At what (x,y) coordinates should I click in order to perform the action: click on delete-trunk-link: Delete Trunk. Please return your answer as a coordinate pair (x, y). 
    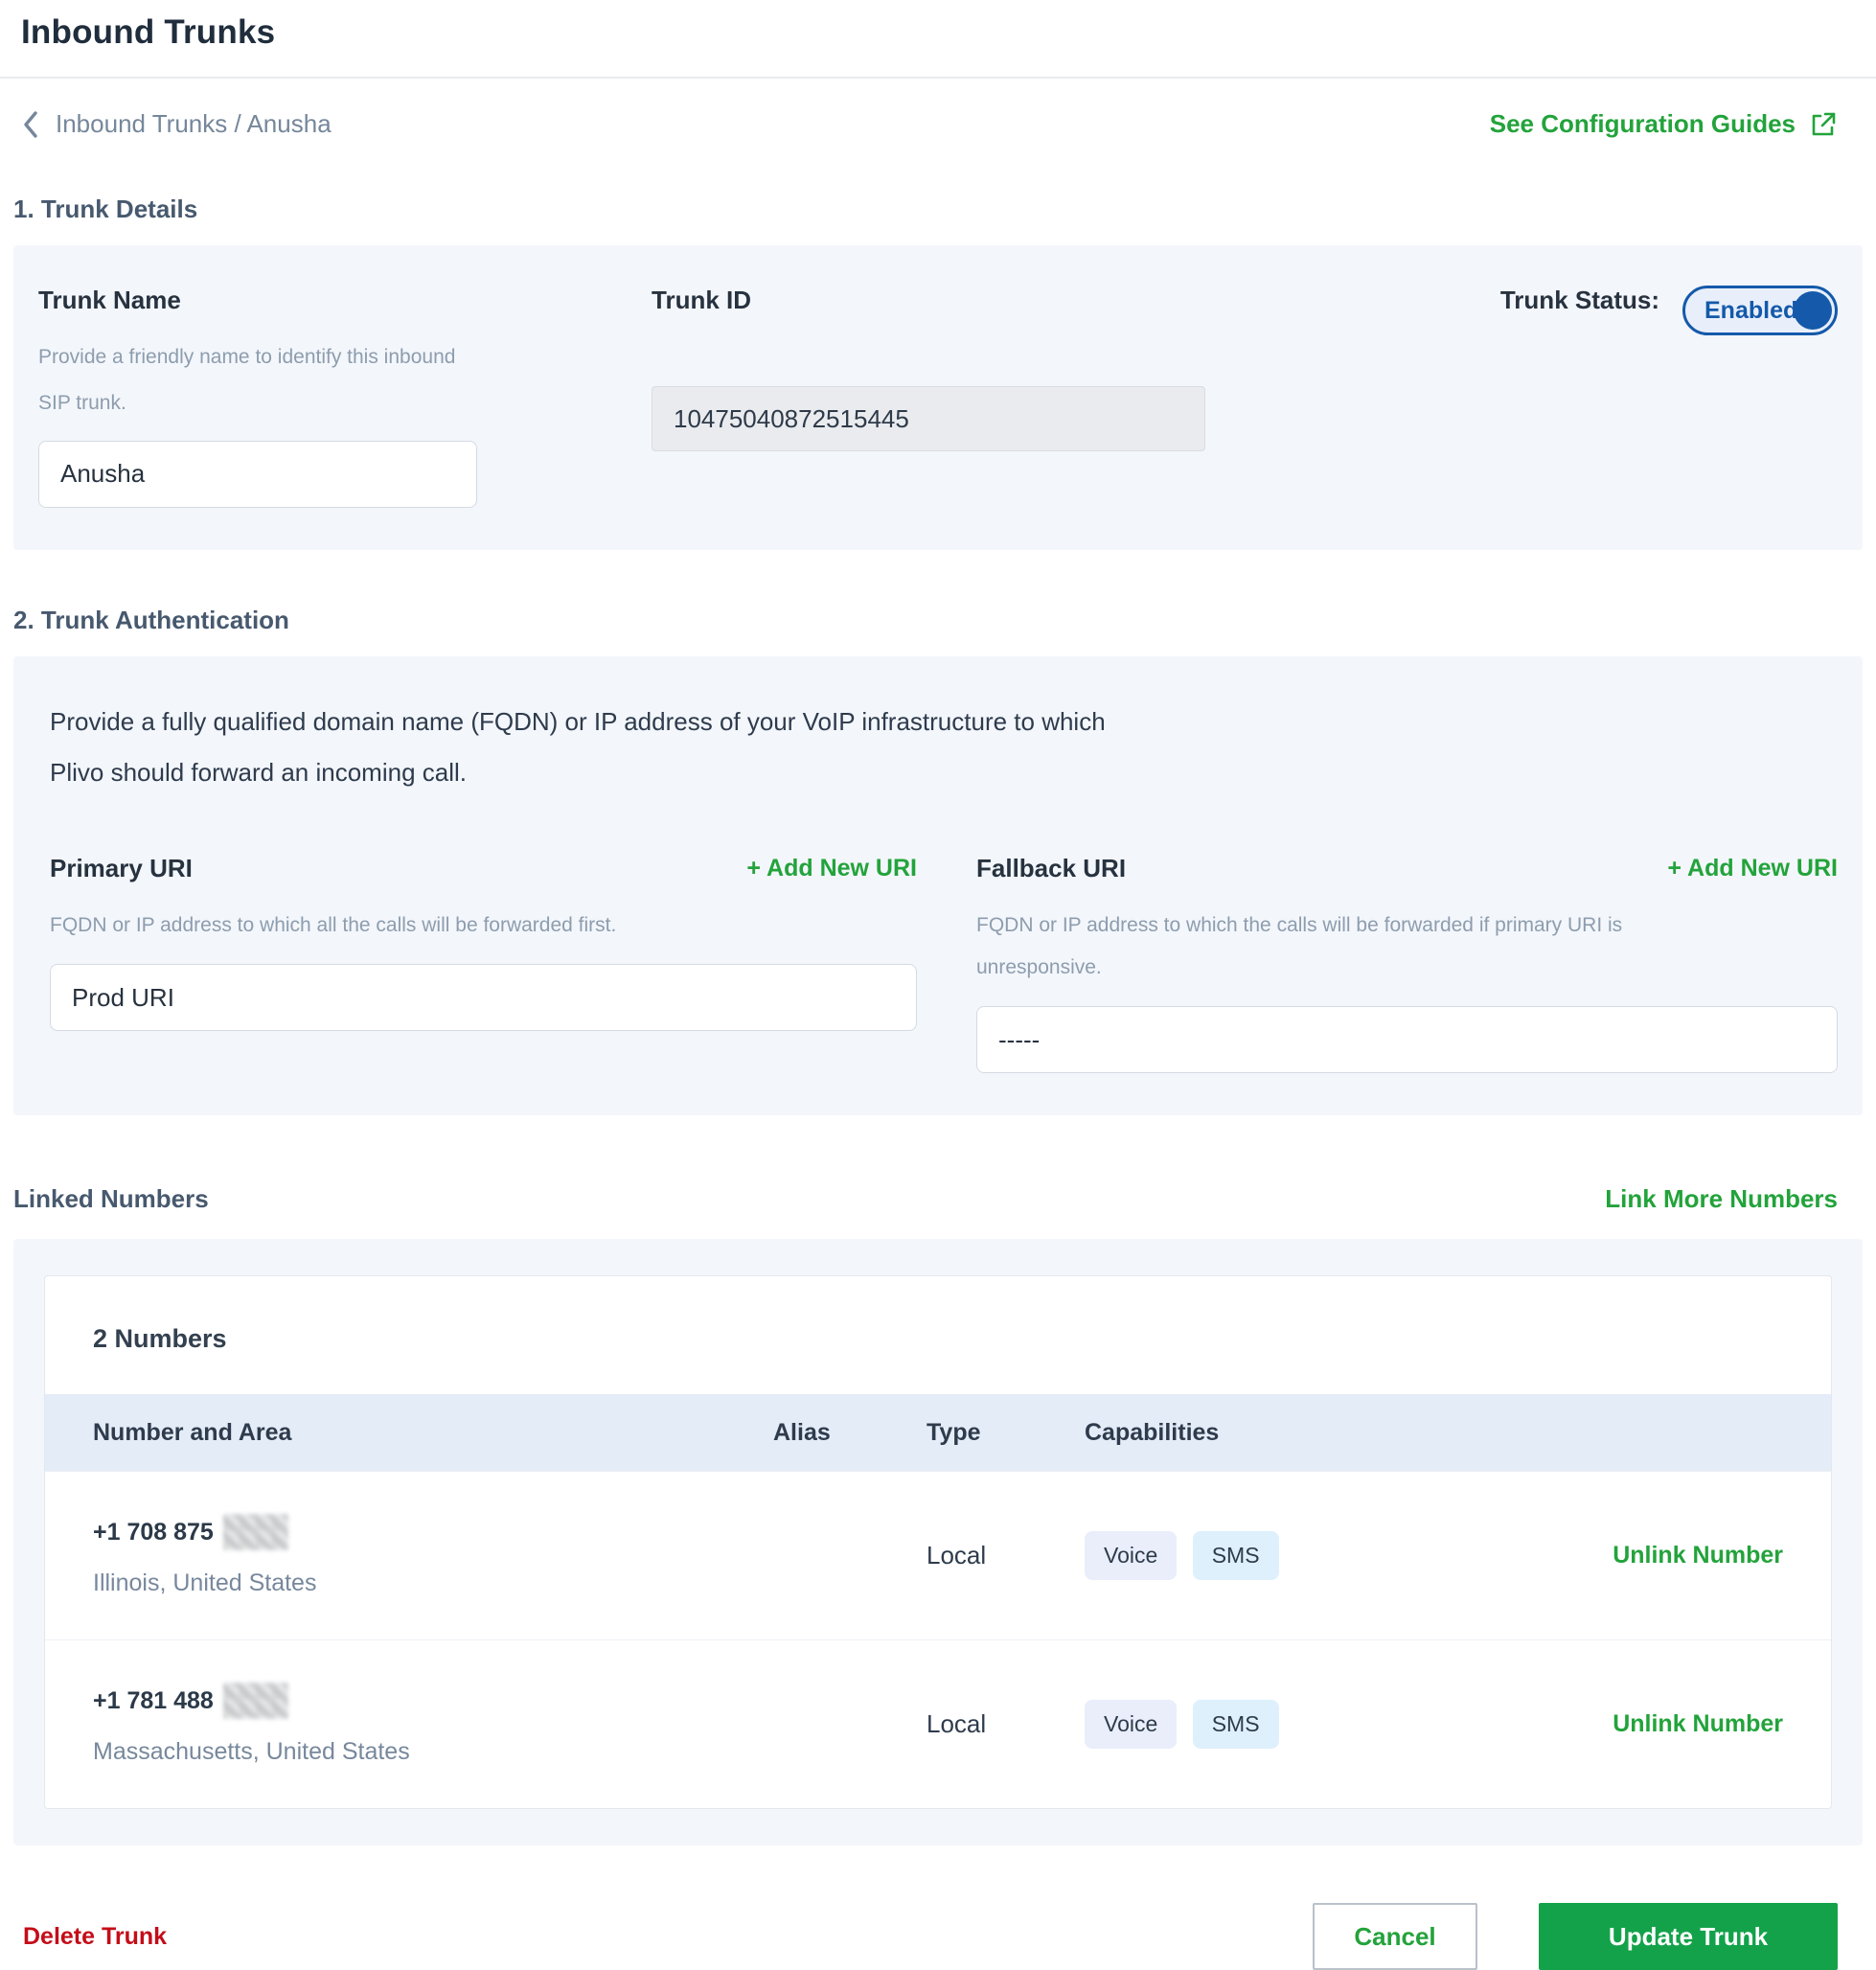
    Looking at the image, I should click on (95, 1937).